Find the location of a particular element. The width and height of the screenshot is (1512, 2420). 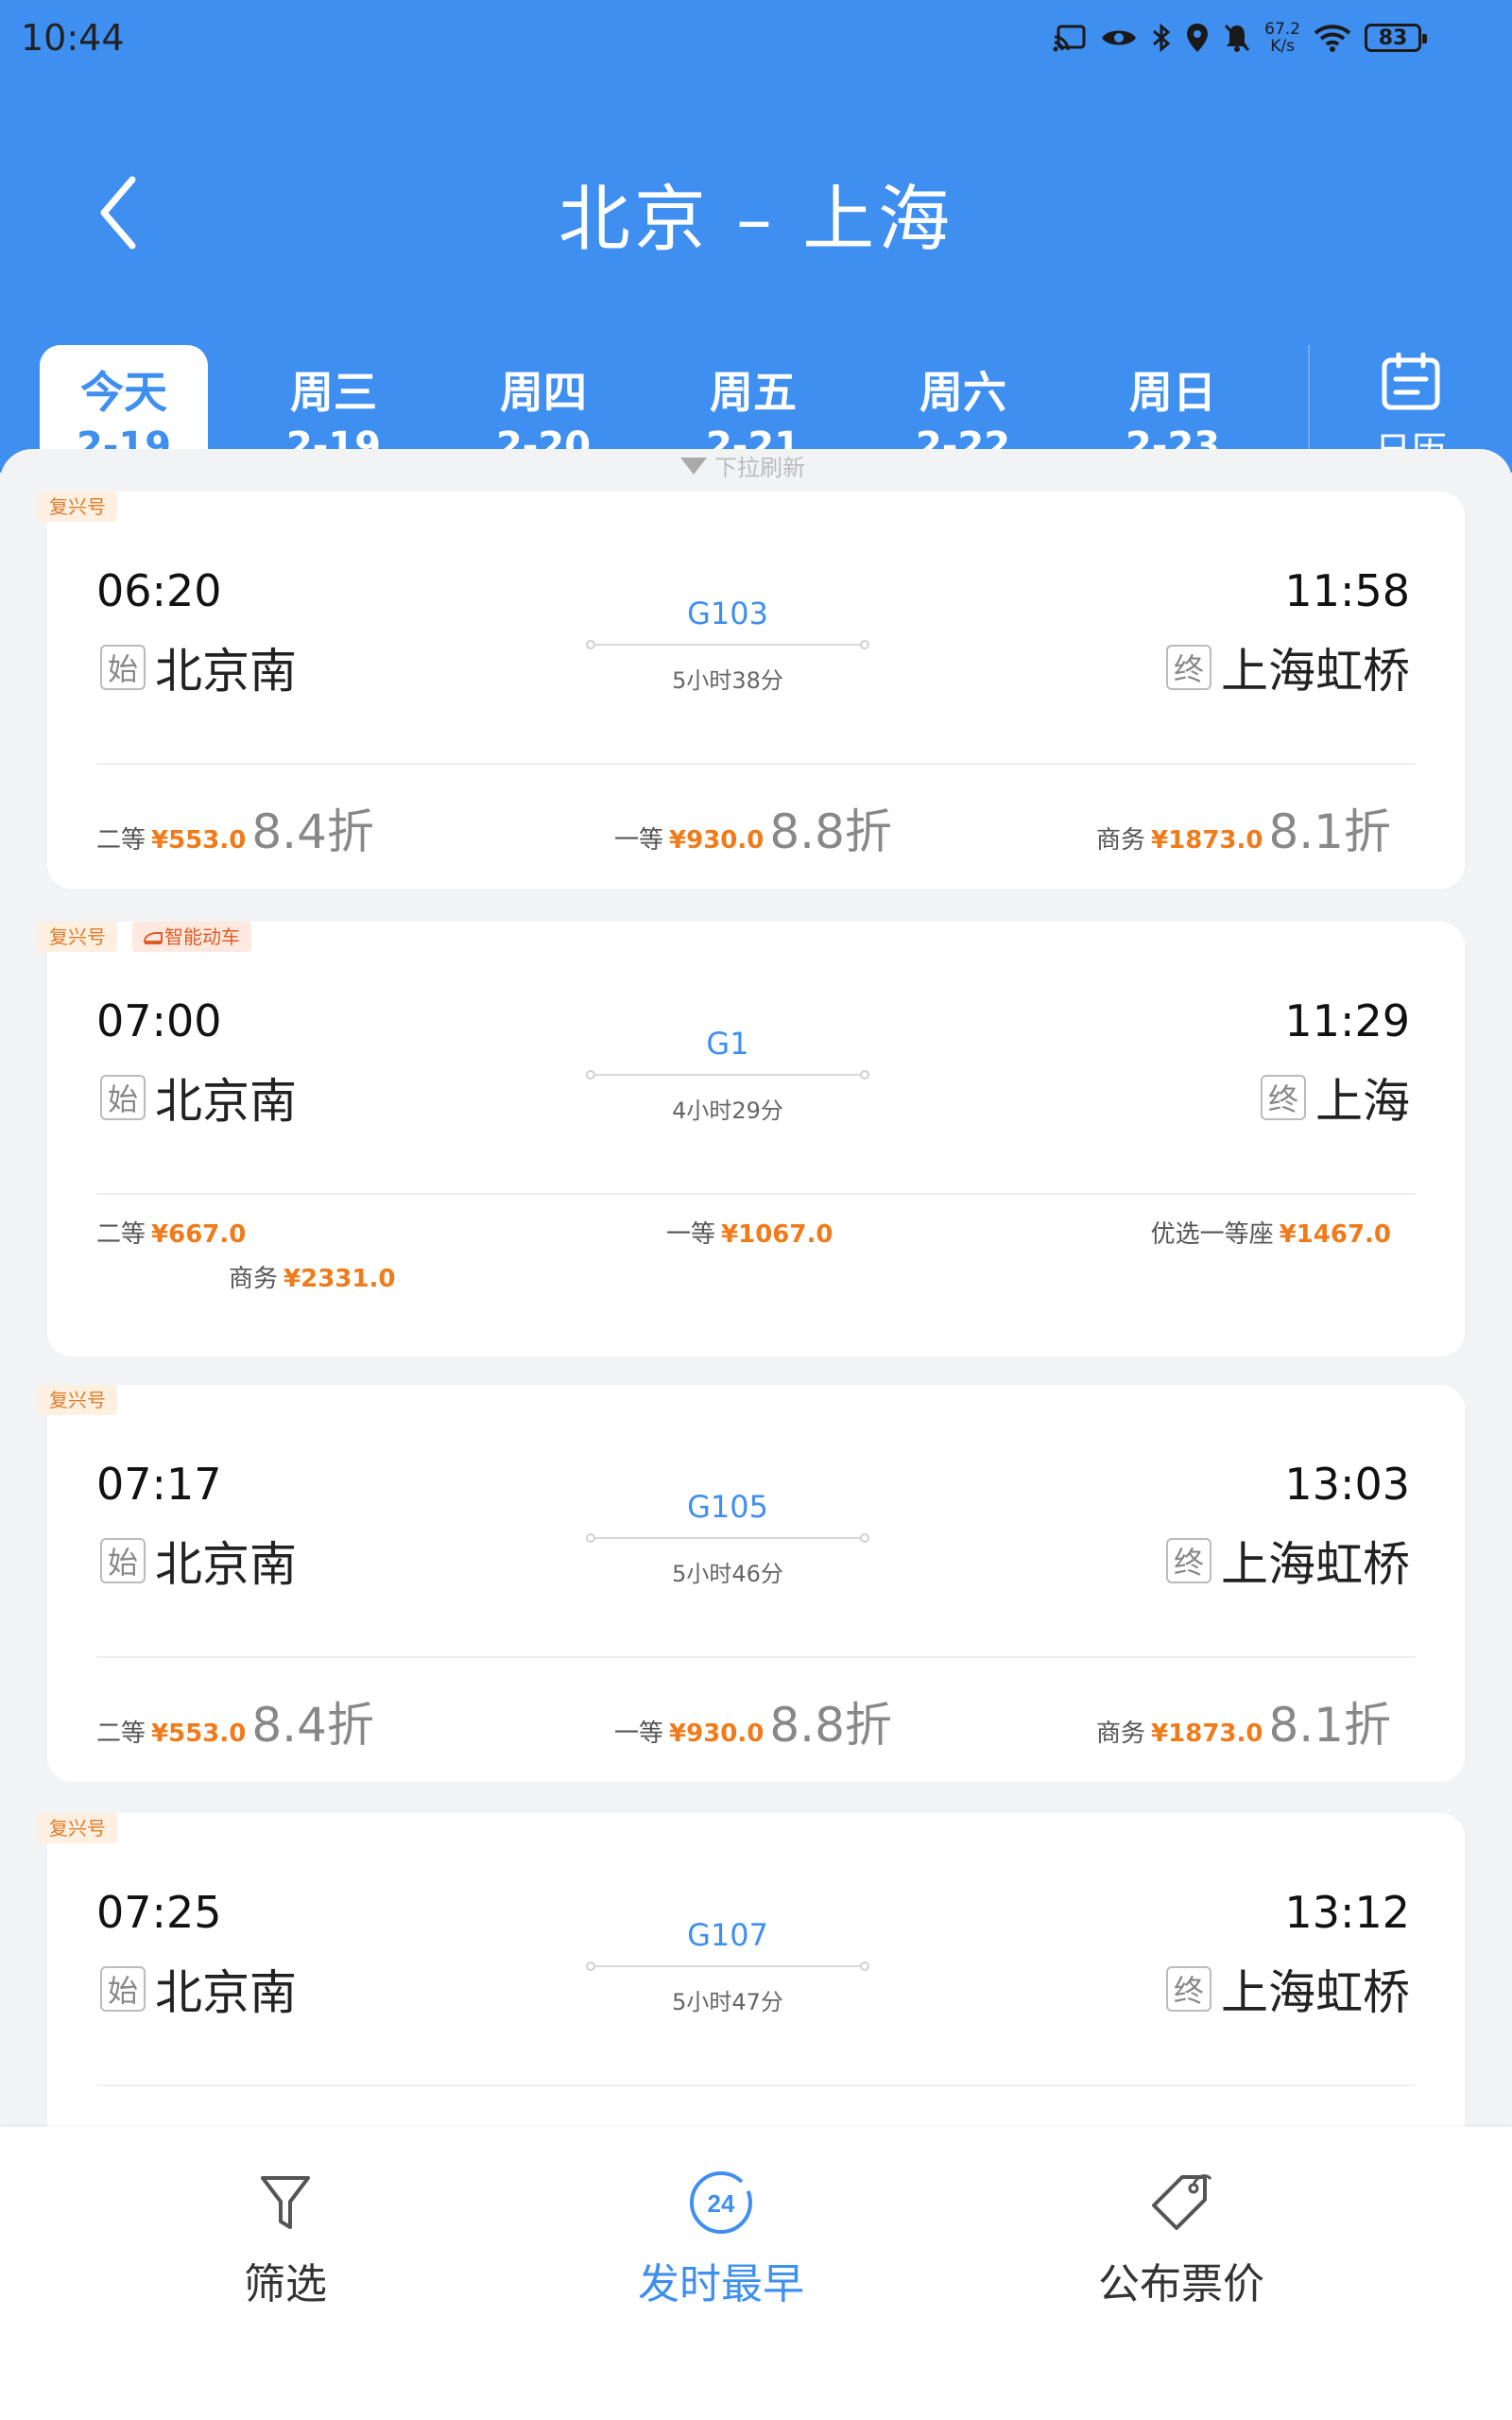

tab-divider is located at coordinates (1309, 397).